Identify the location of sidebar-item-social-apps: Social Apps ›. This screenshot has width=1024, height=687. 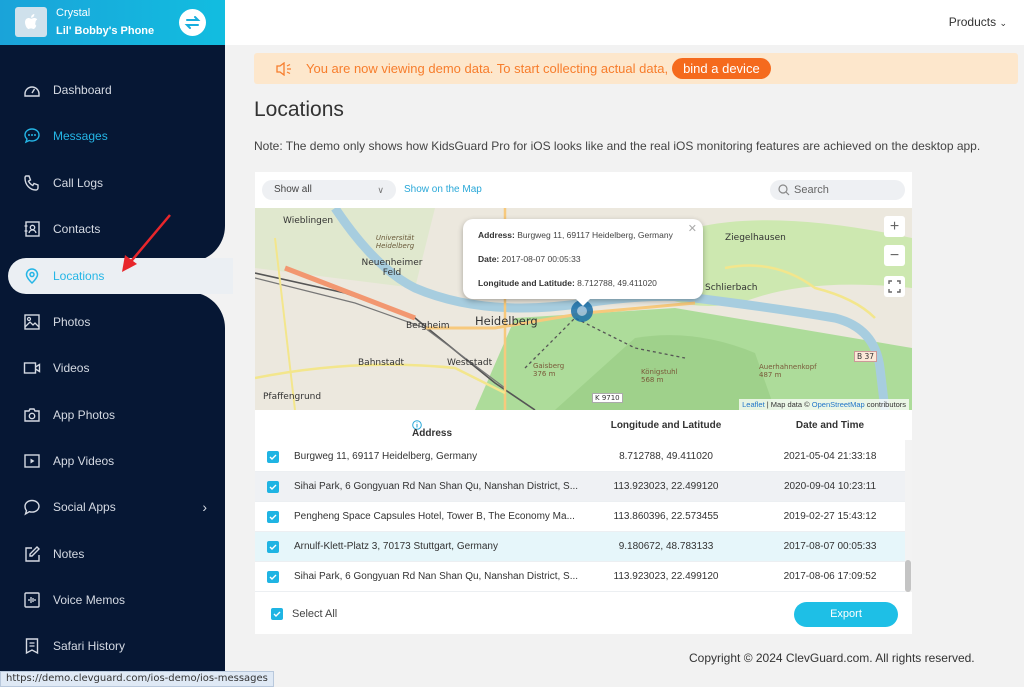
(112, 507).